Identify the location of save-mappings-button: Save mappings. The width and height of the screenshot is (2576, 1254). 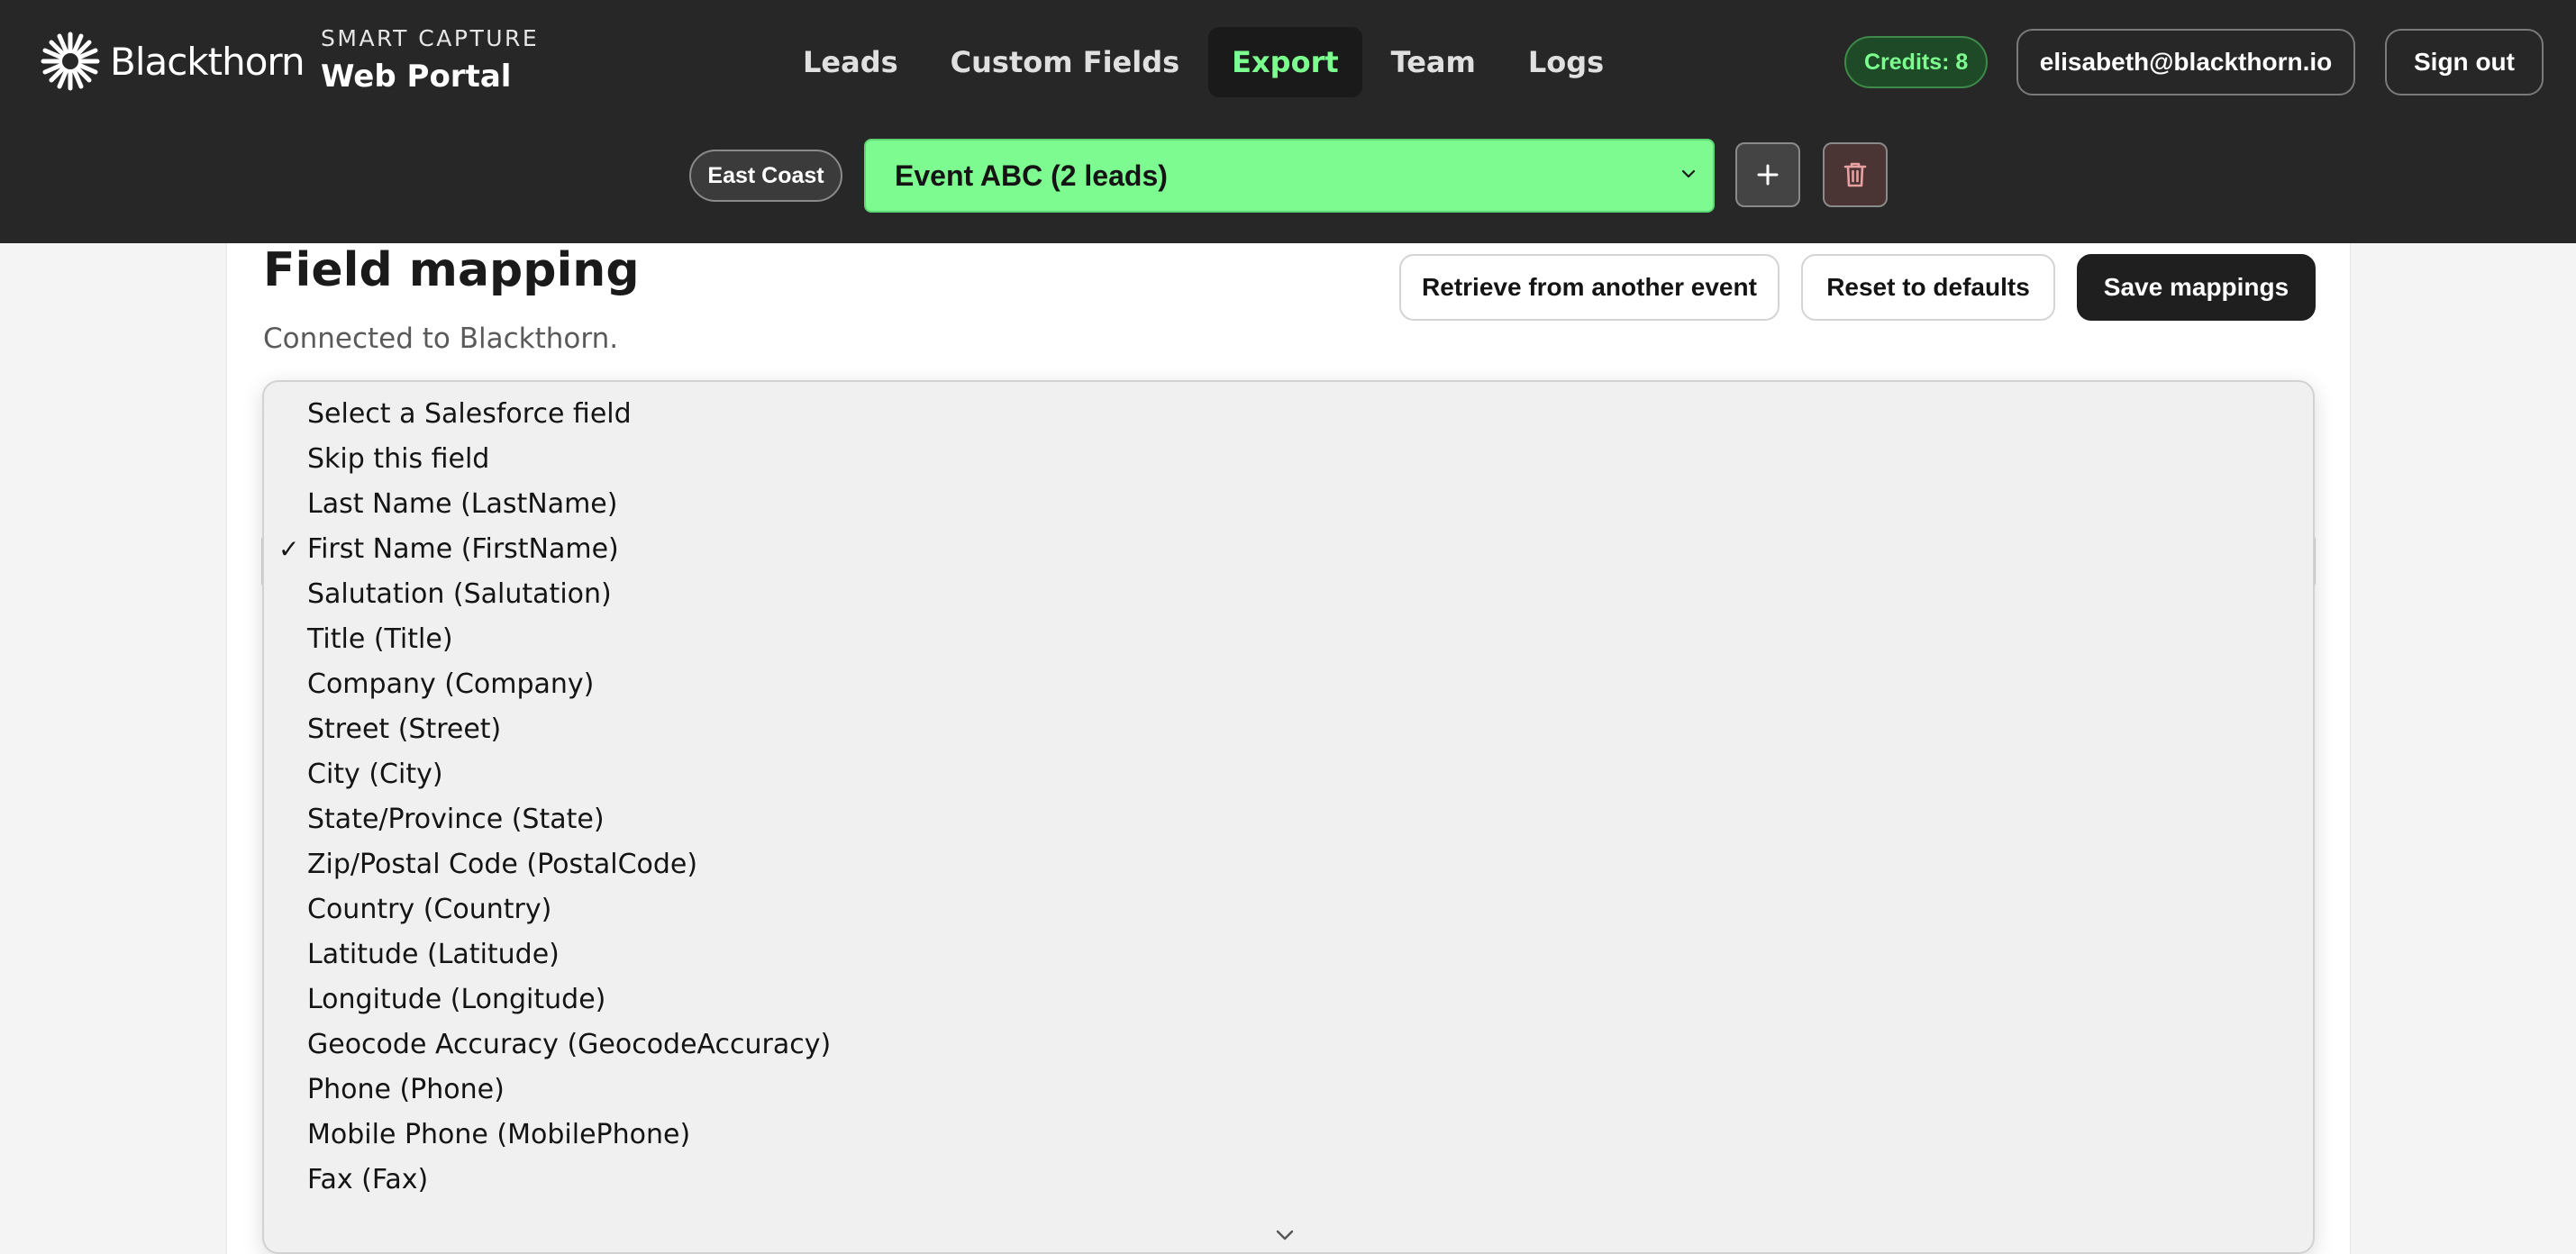
(2196, 287).